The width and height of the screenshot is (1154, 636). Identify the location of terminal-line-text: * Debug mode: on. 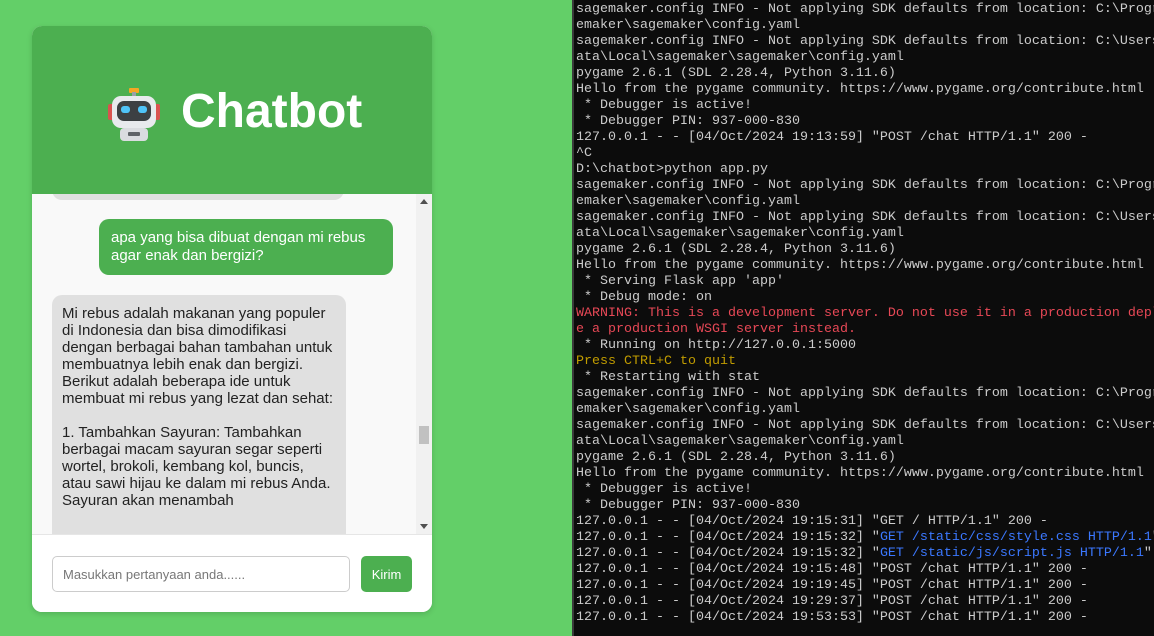
(644, 297).